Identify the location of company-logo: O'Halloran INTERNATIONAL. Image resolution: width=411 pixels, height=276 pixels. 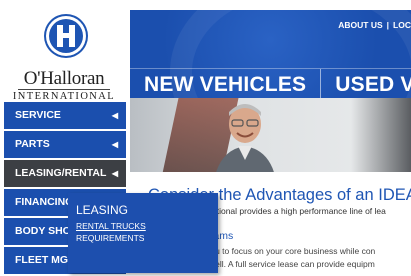
(64, 55).